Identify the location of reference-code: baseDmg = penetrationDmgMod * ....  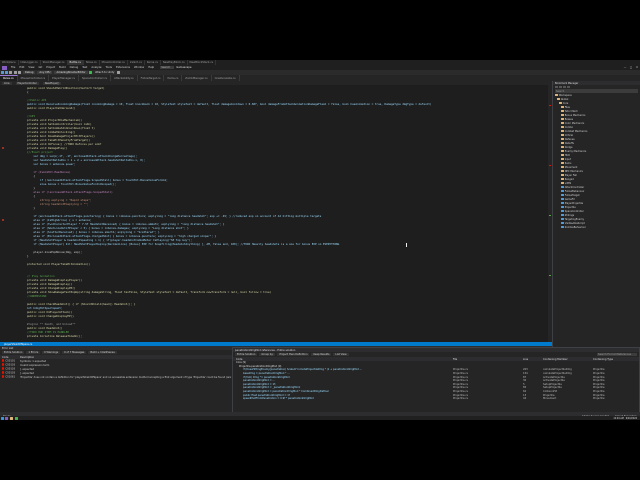
(266, 374).